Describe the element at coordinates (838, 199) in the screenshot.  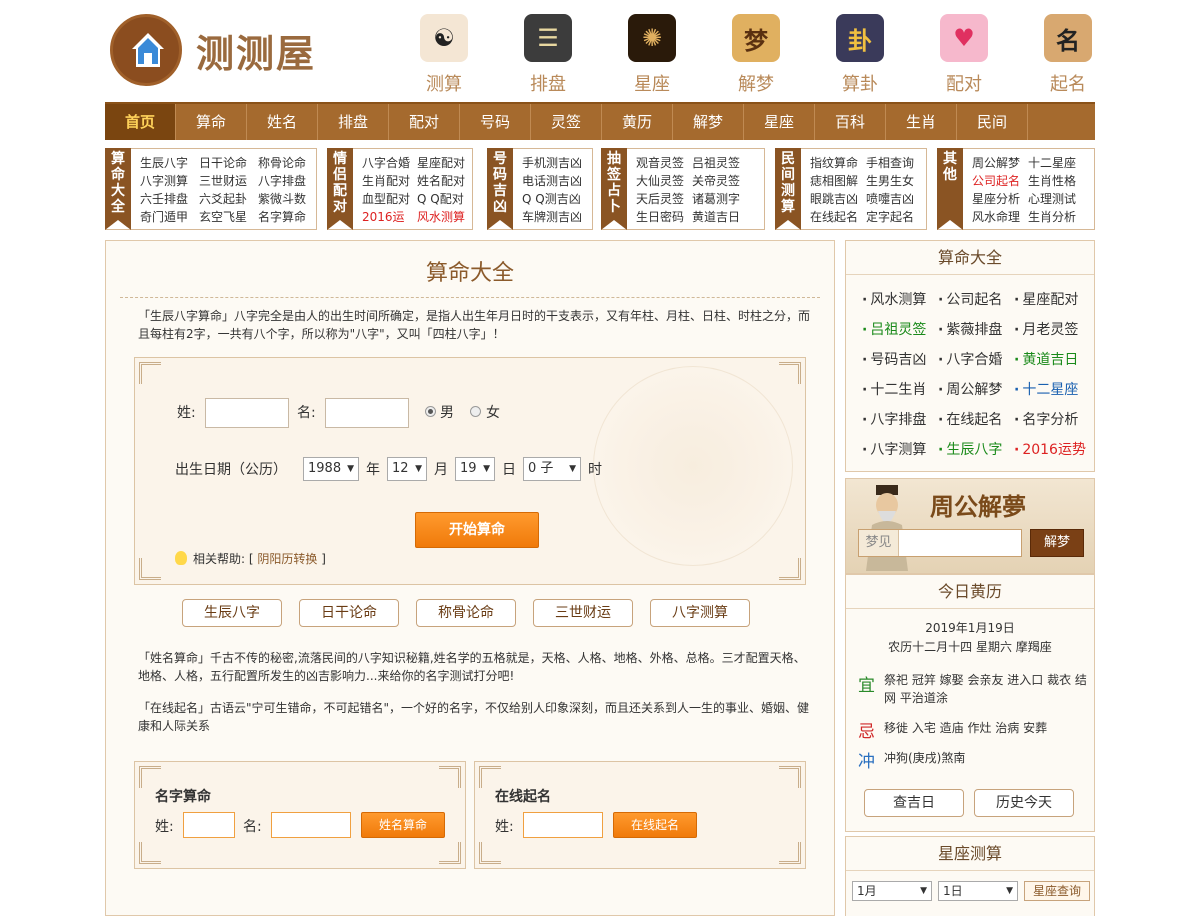
I see `category-link: 眼跳吉凶` at that location.